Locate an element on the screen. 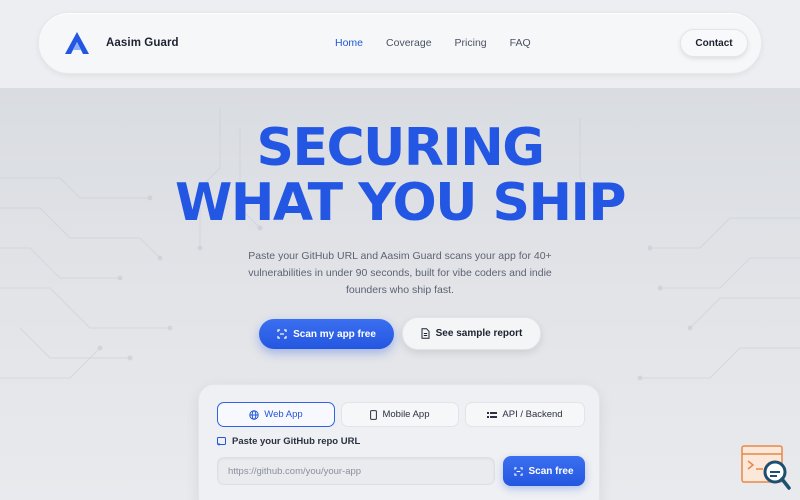  globe-icon is located at coordinates (254, 414).